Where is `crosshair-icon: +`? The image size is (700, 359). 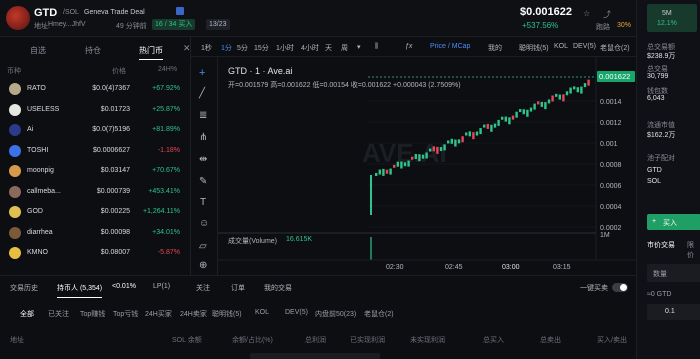 crosshair-icon: + is located at coordinates (202, 73).